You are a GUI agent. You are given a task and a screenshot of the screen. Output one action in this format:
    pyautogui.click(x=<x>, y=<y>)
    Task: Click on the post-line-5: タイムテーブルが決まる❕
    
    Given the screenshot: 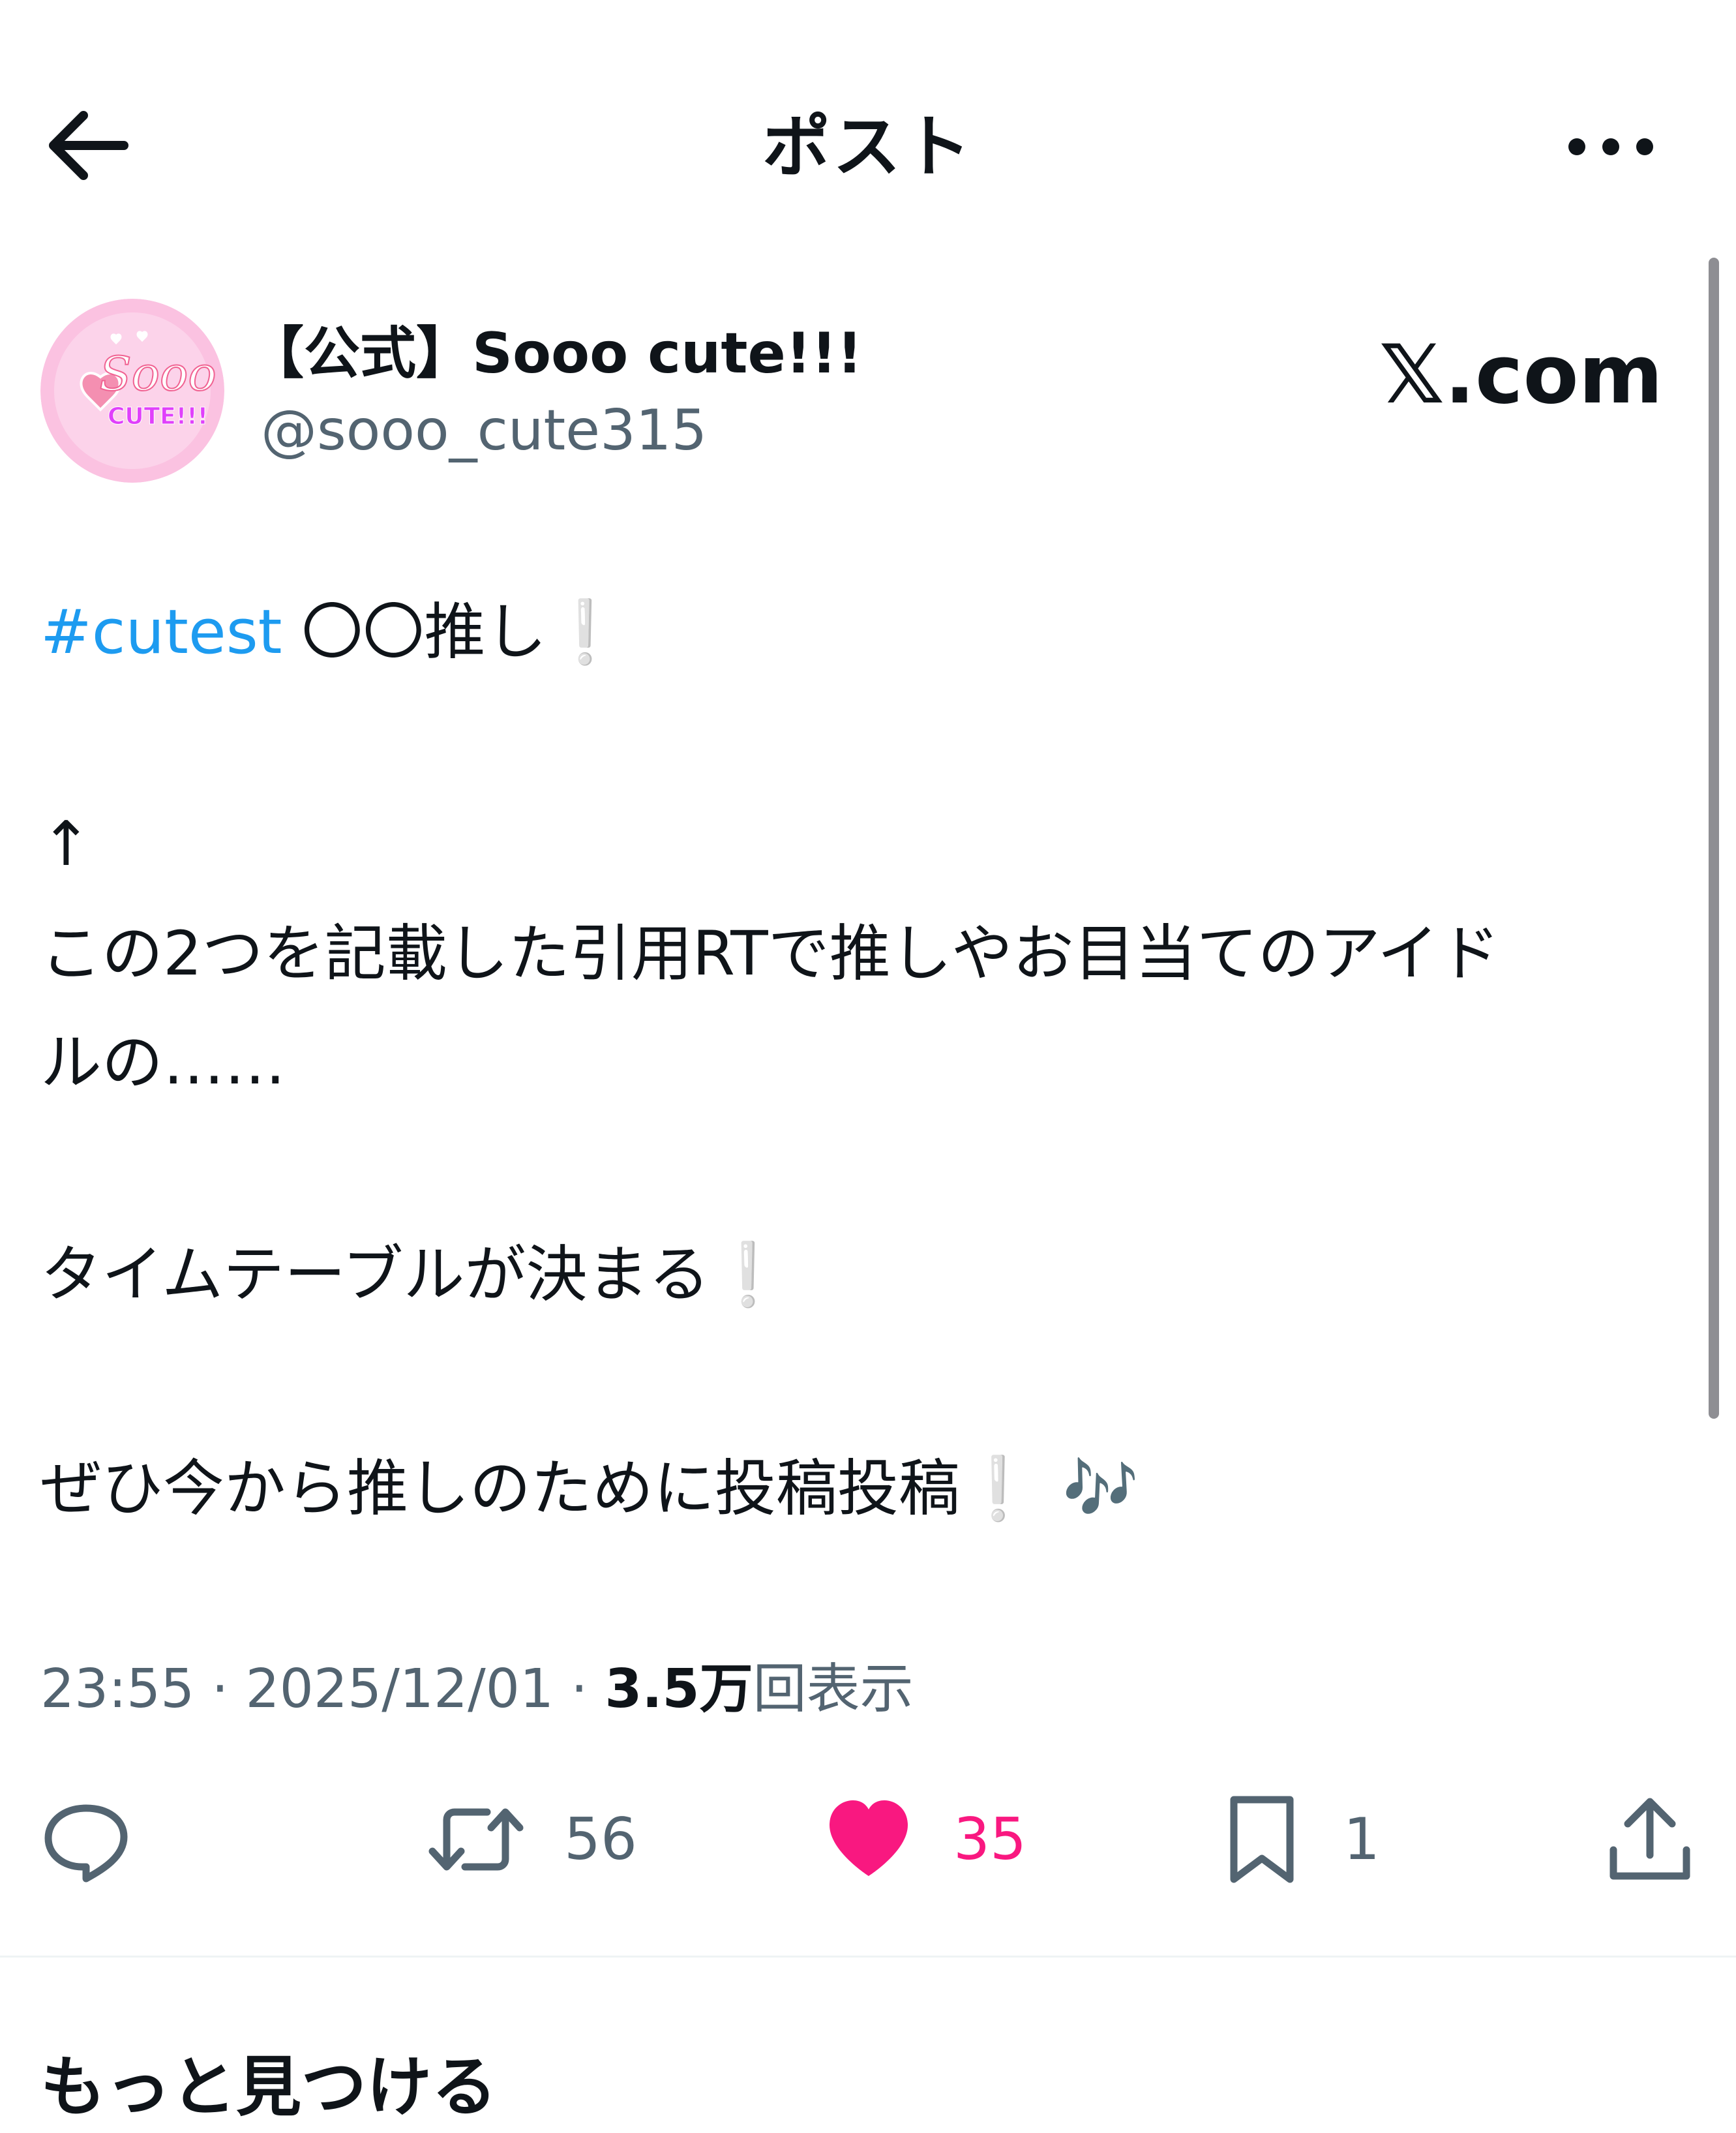 What is the action you would take?
    pyautogui.click(x=413, y=1275)
    